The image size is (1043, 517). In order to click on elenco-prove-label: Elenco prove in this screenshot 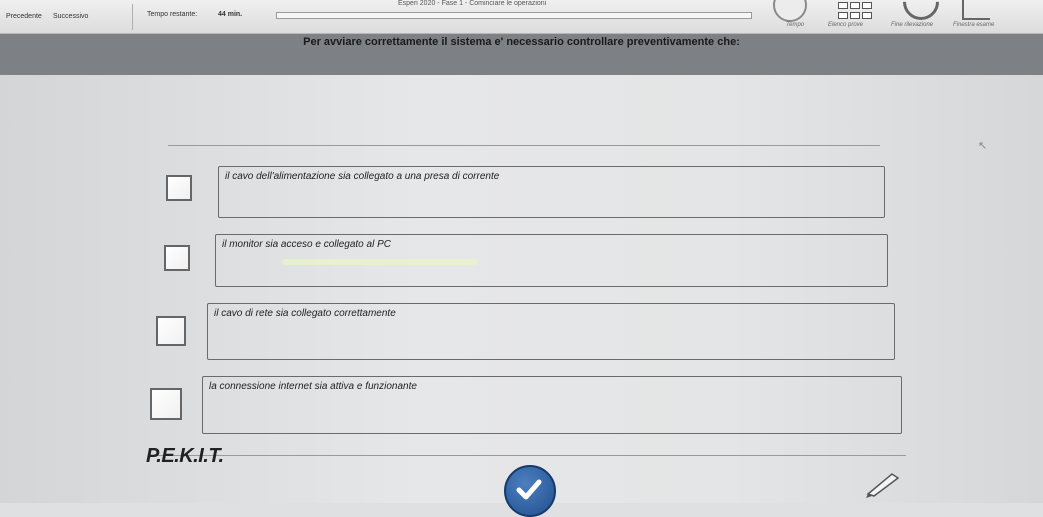, I will do `click(846, 25)`.